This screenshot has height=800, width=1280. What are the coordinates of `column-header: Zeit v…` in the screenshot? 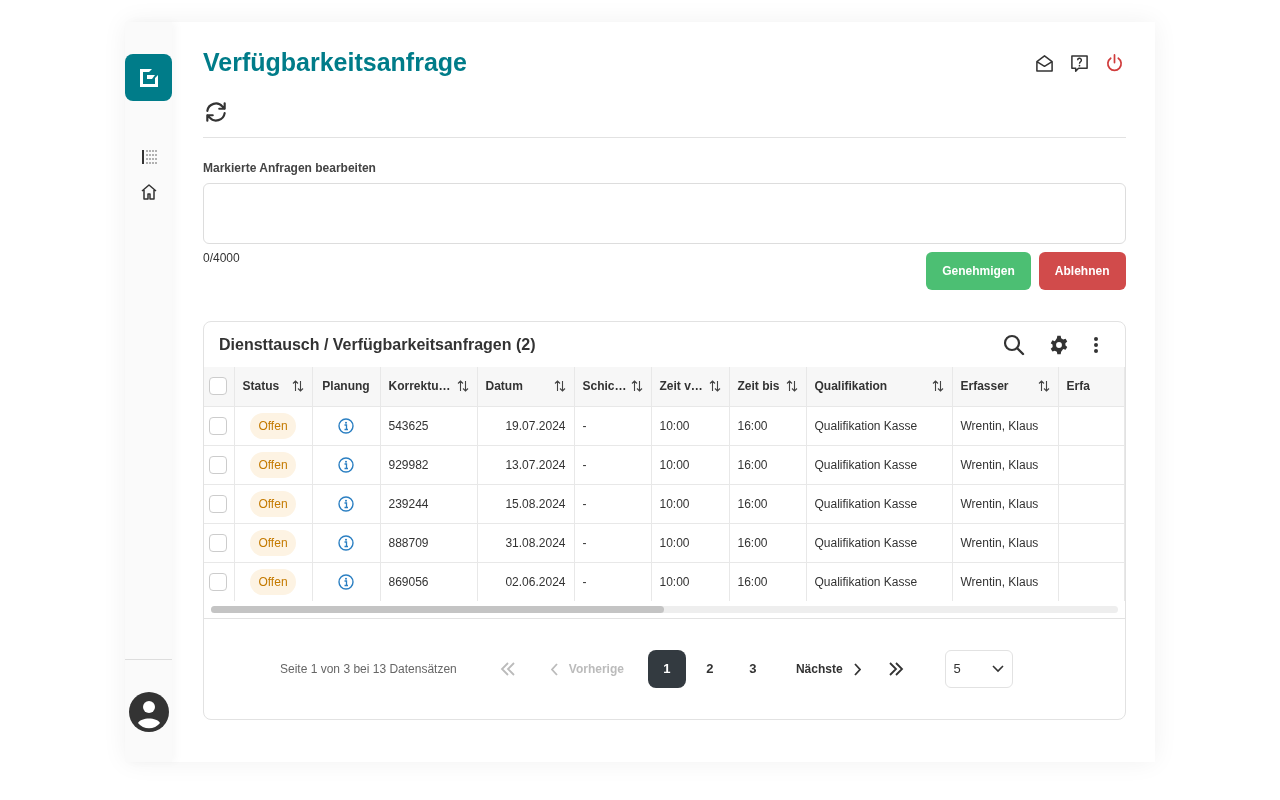 It's located at (681, 386).